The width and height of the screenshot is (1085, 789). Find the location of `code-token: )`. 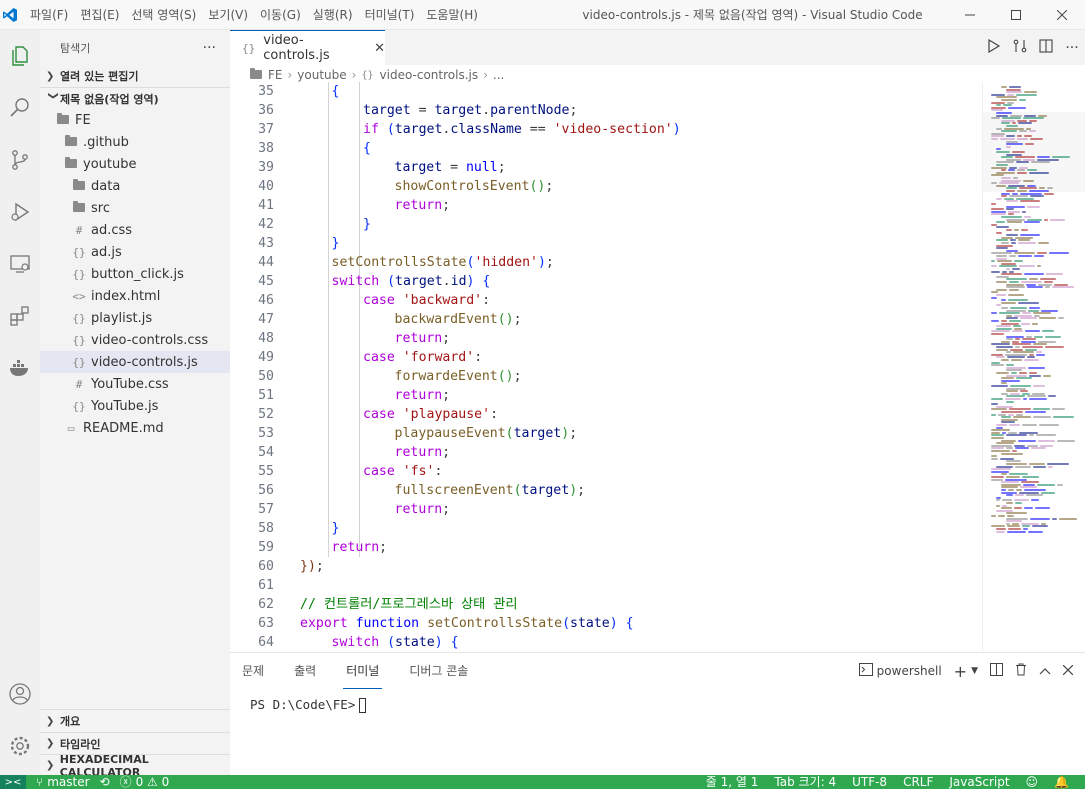

code-token: ) is located at coordinates (541, 262).